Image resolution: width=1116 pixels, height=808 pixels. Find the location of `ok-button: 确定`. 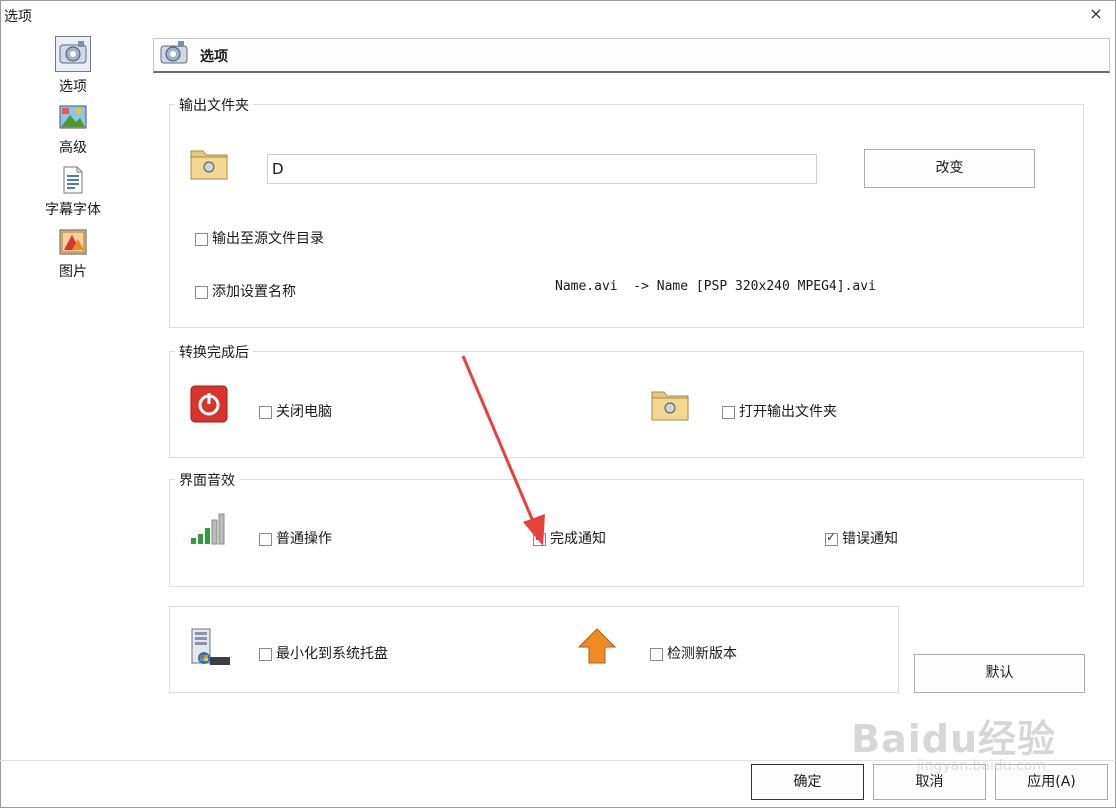

ok-button: 确定 is located at coordinates (807, 782).